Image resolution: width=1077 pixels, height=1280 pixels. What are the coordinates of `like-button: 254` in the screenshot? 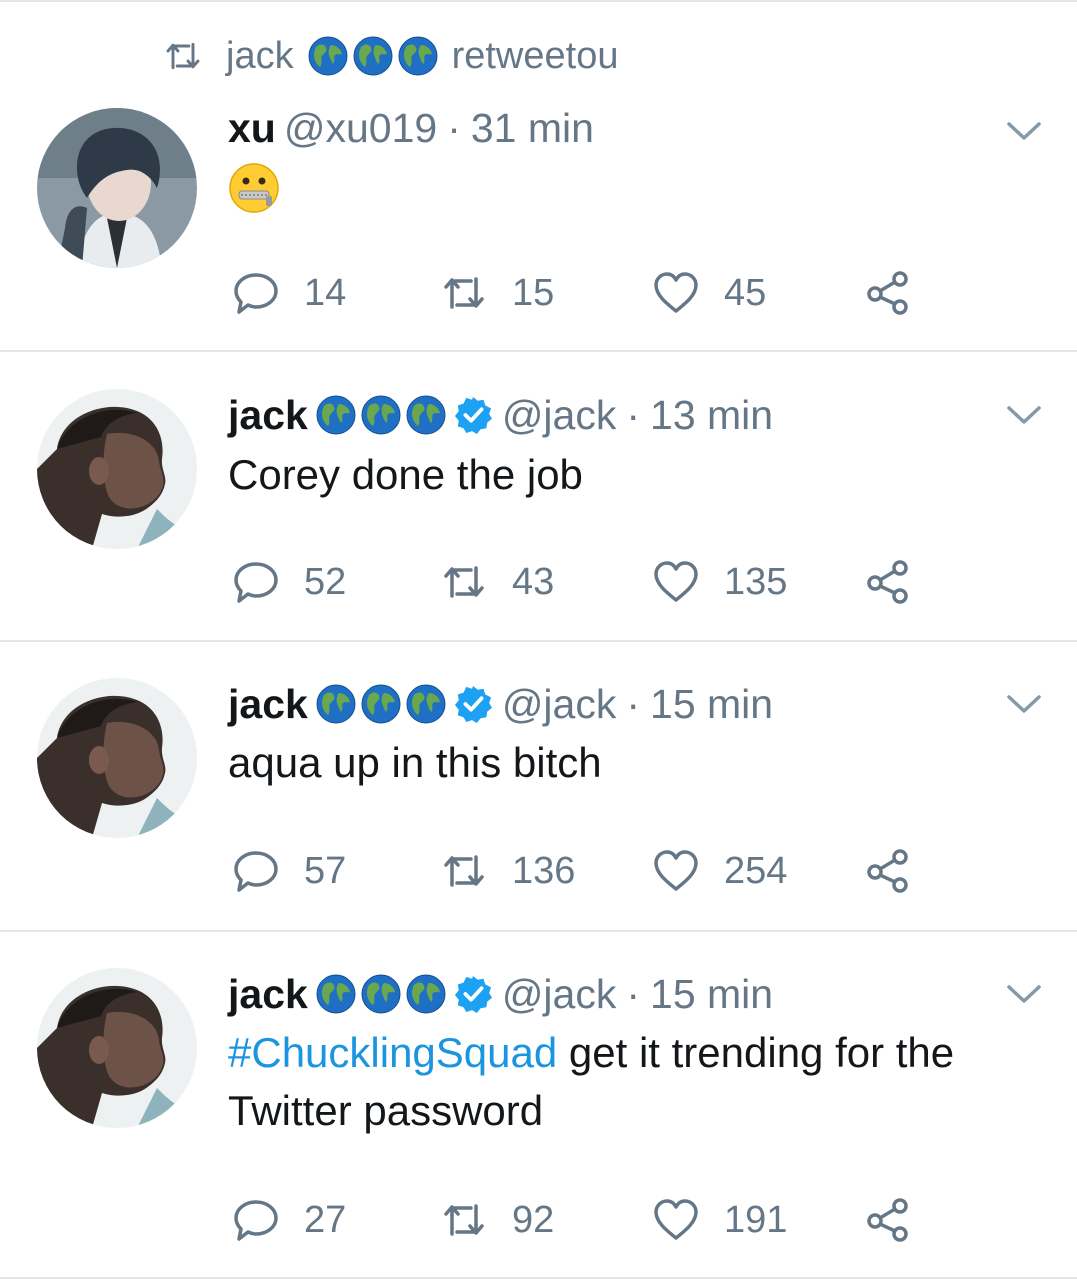 It's located at (719, 871).